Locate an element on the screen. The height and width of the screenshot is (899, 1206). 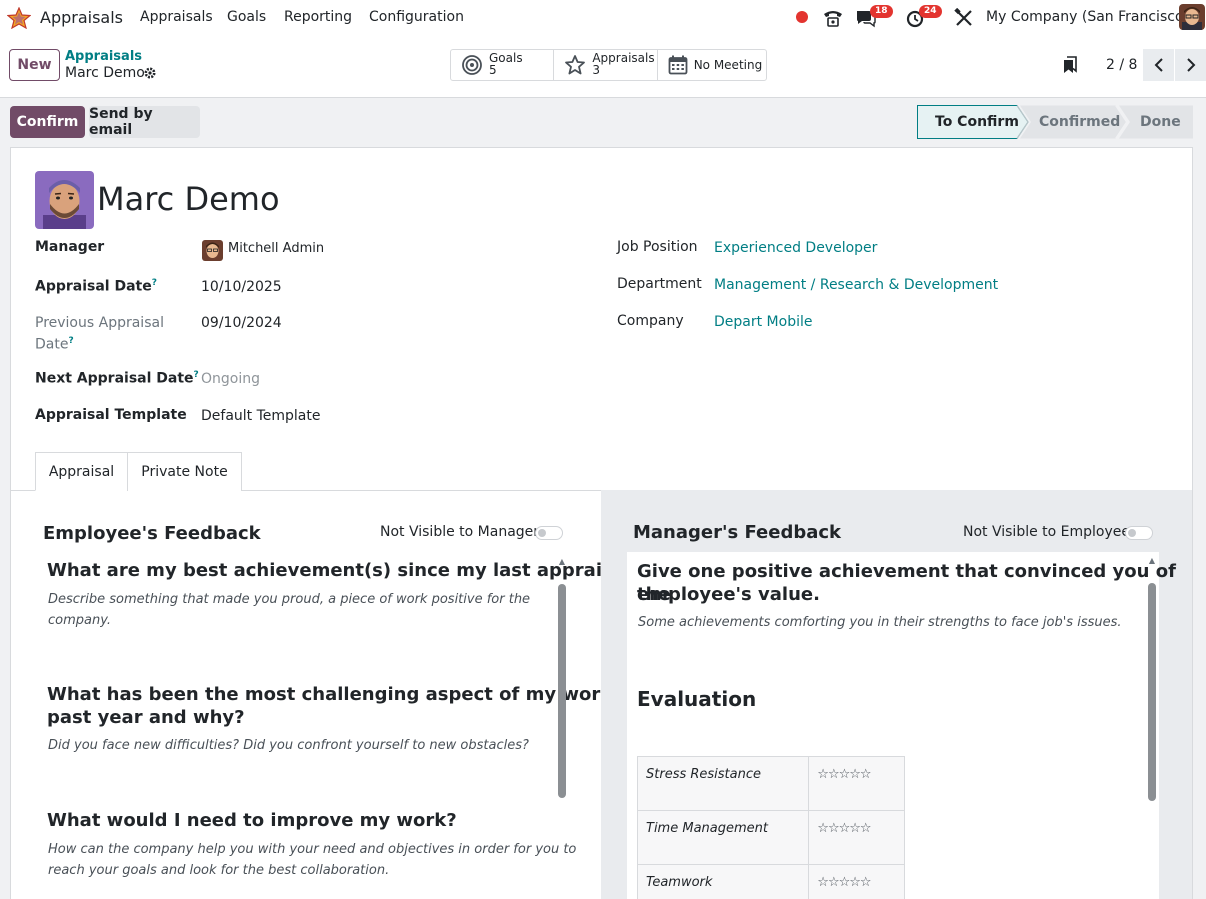
tab-appraisal: Appraisal is located at coordinates (81, 471).